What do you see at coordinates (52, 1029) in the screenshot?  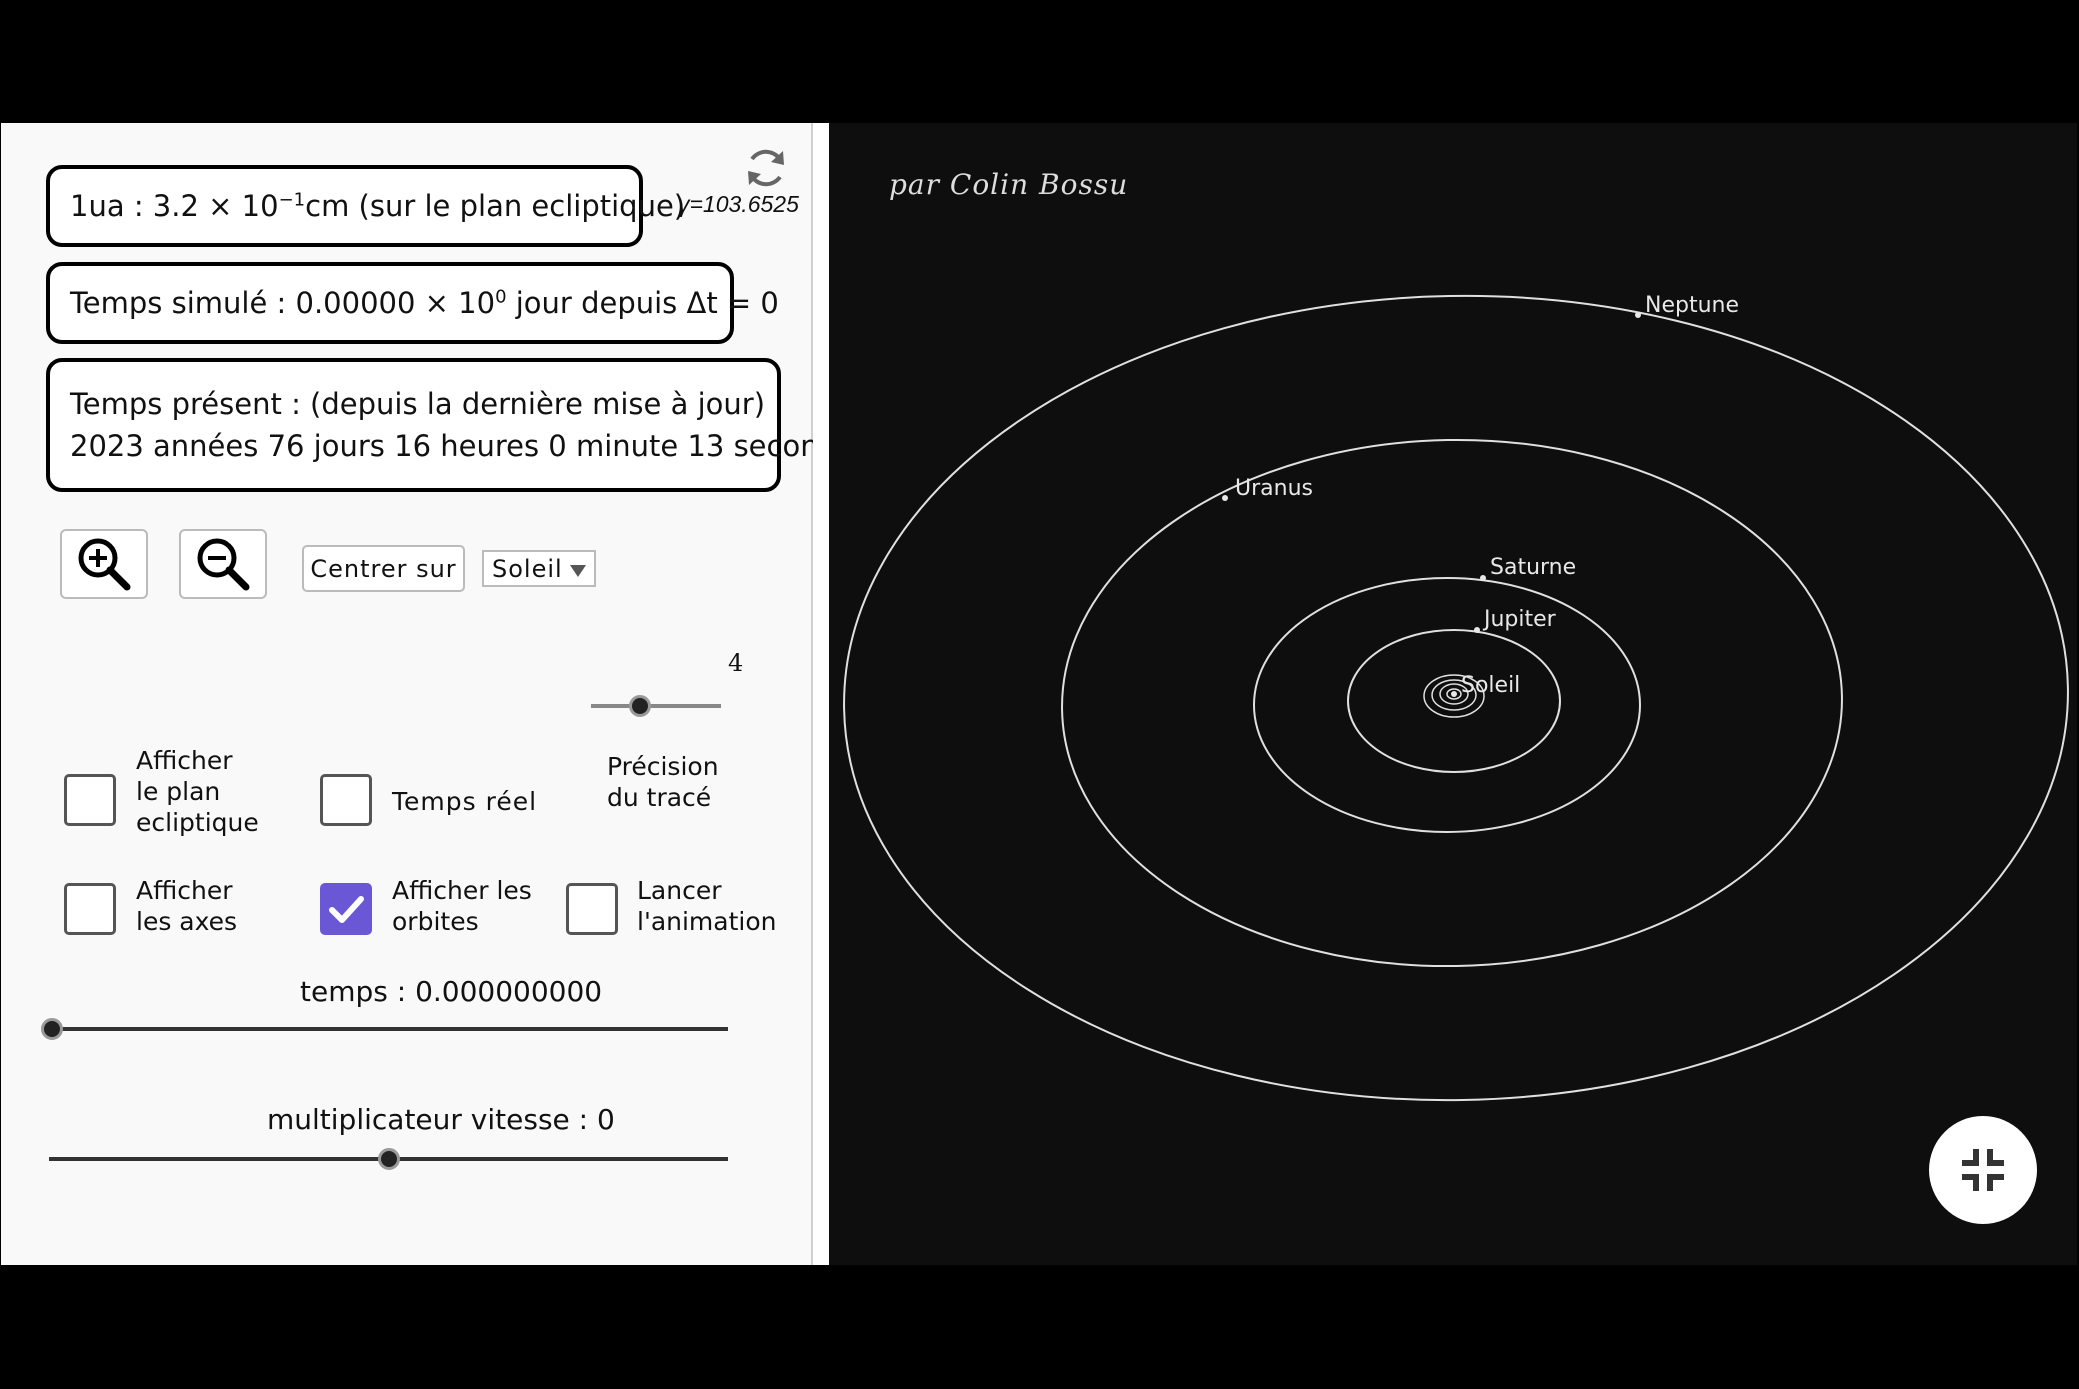 I see `time-slider-handle` at bounding box center [52, 1029].